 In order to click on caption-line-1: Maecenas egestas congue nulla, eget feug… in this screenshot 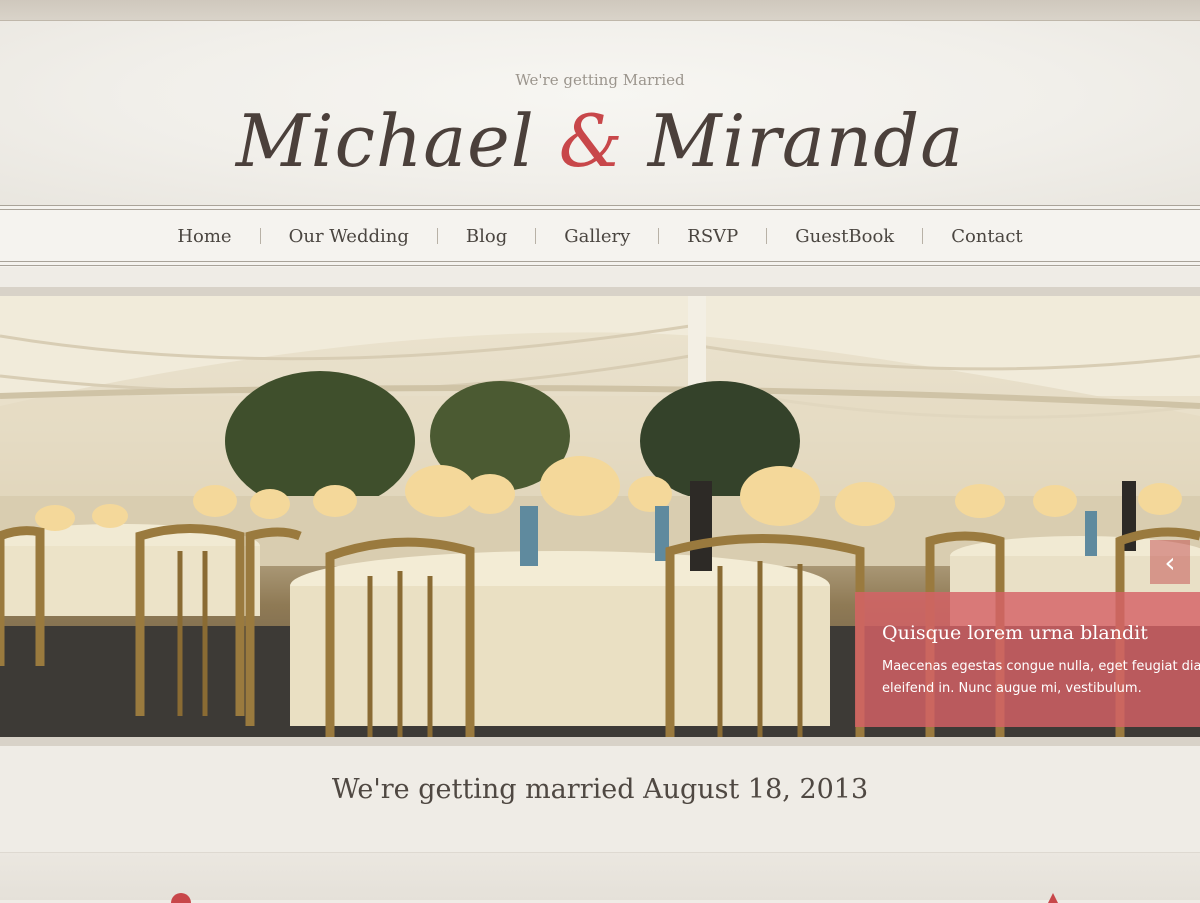, I will do `click(1041, 666)`.